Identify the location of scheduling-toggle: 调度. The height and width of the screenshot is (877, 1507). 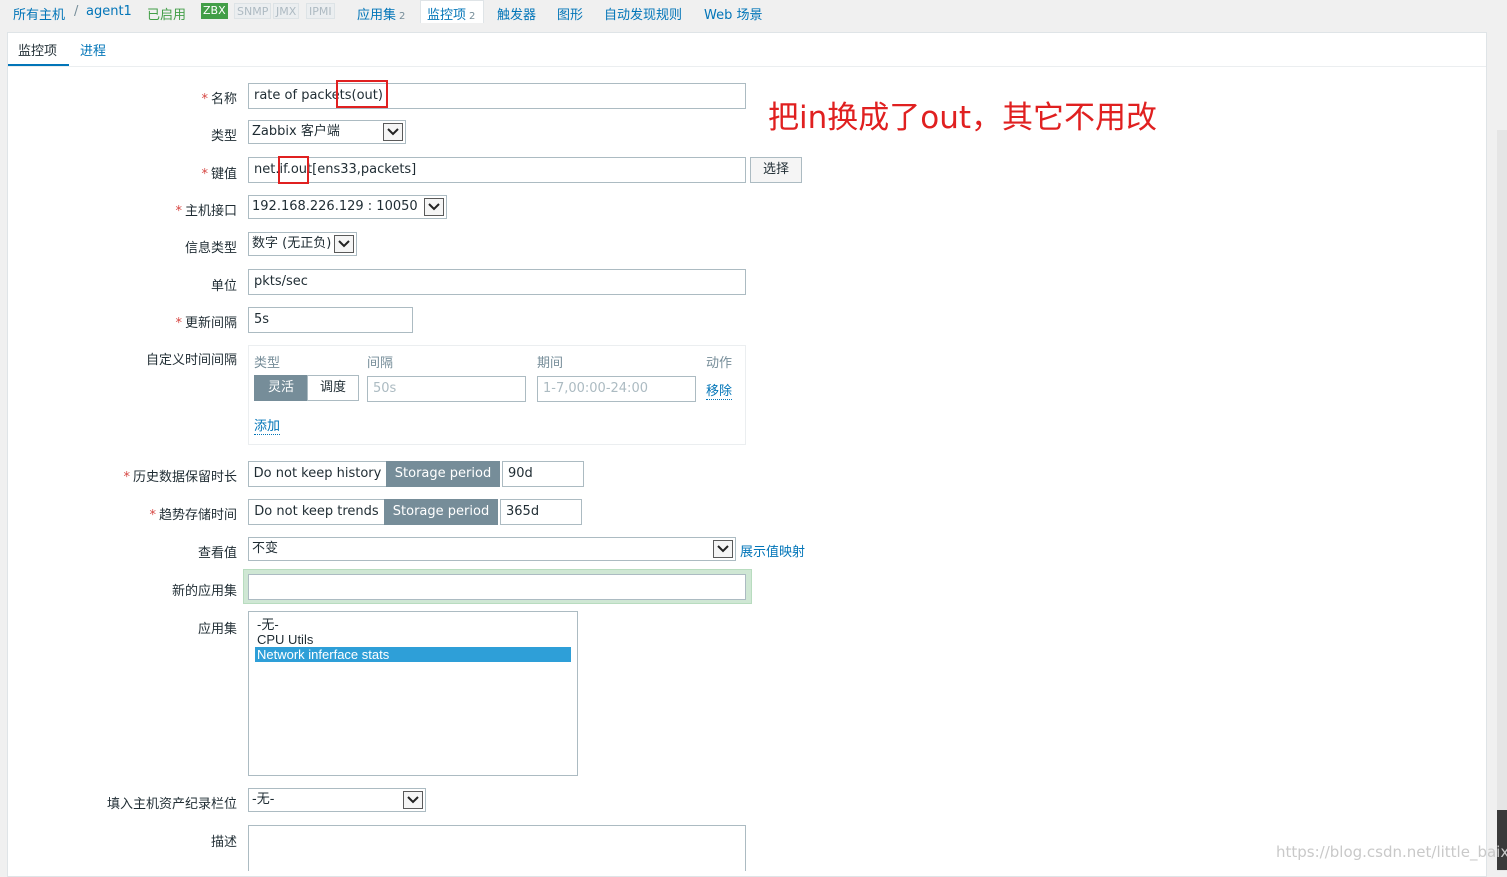
(333, 388).